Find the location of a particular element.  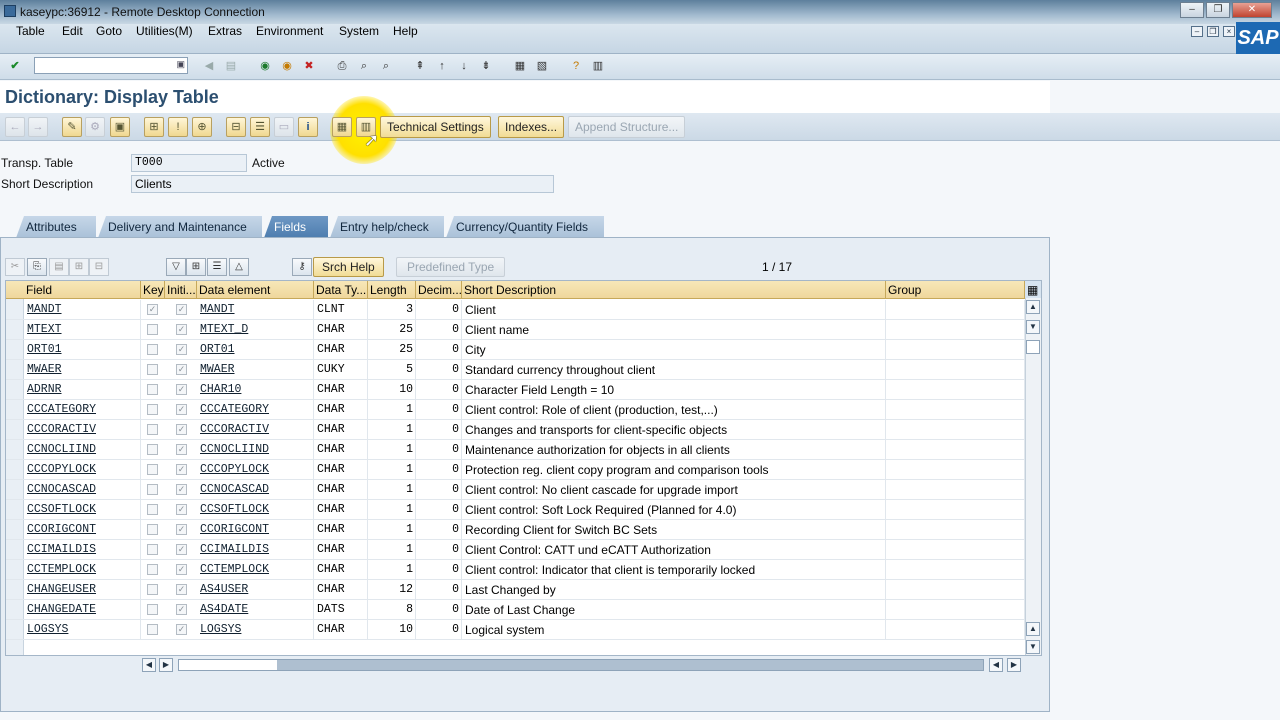

tab-currency-quantity: Currency/Quantity Fields is located at coordinates (525, 227).